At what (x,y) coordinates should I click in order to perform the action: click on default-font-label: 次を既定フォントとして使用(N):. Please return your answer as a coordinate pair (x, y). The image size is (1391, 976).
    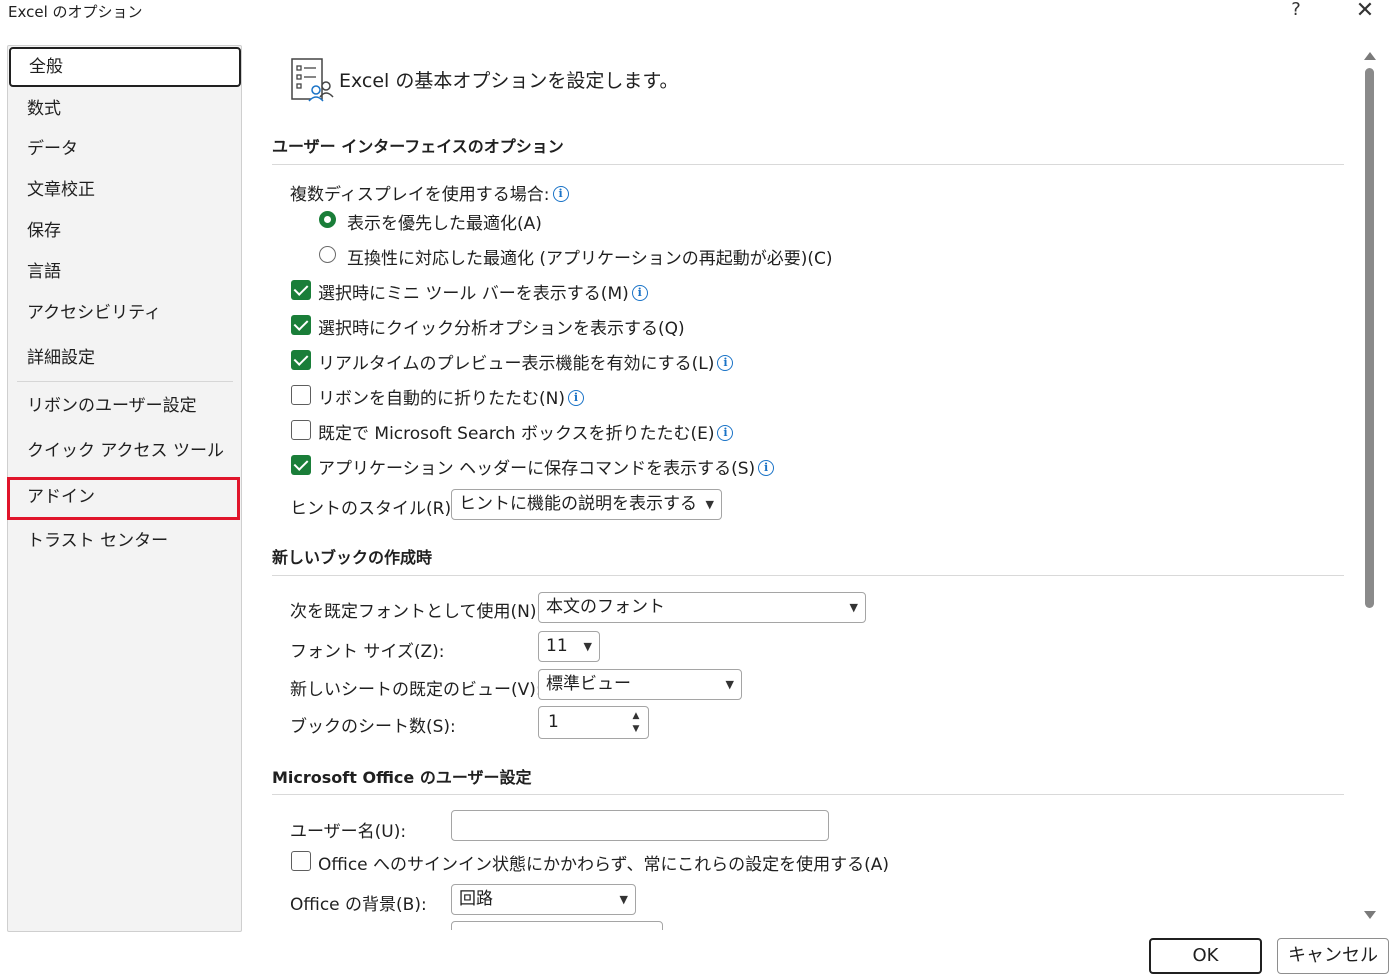
    Looking at the image, I should click on (416, 612).